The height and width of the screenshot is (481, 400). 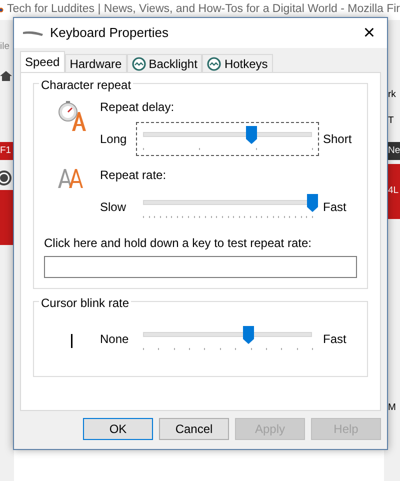 I want to click on text-fragment: ile, so click(x=5, y=47).